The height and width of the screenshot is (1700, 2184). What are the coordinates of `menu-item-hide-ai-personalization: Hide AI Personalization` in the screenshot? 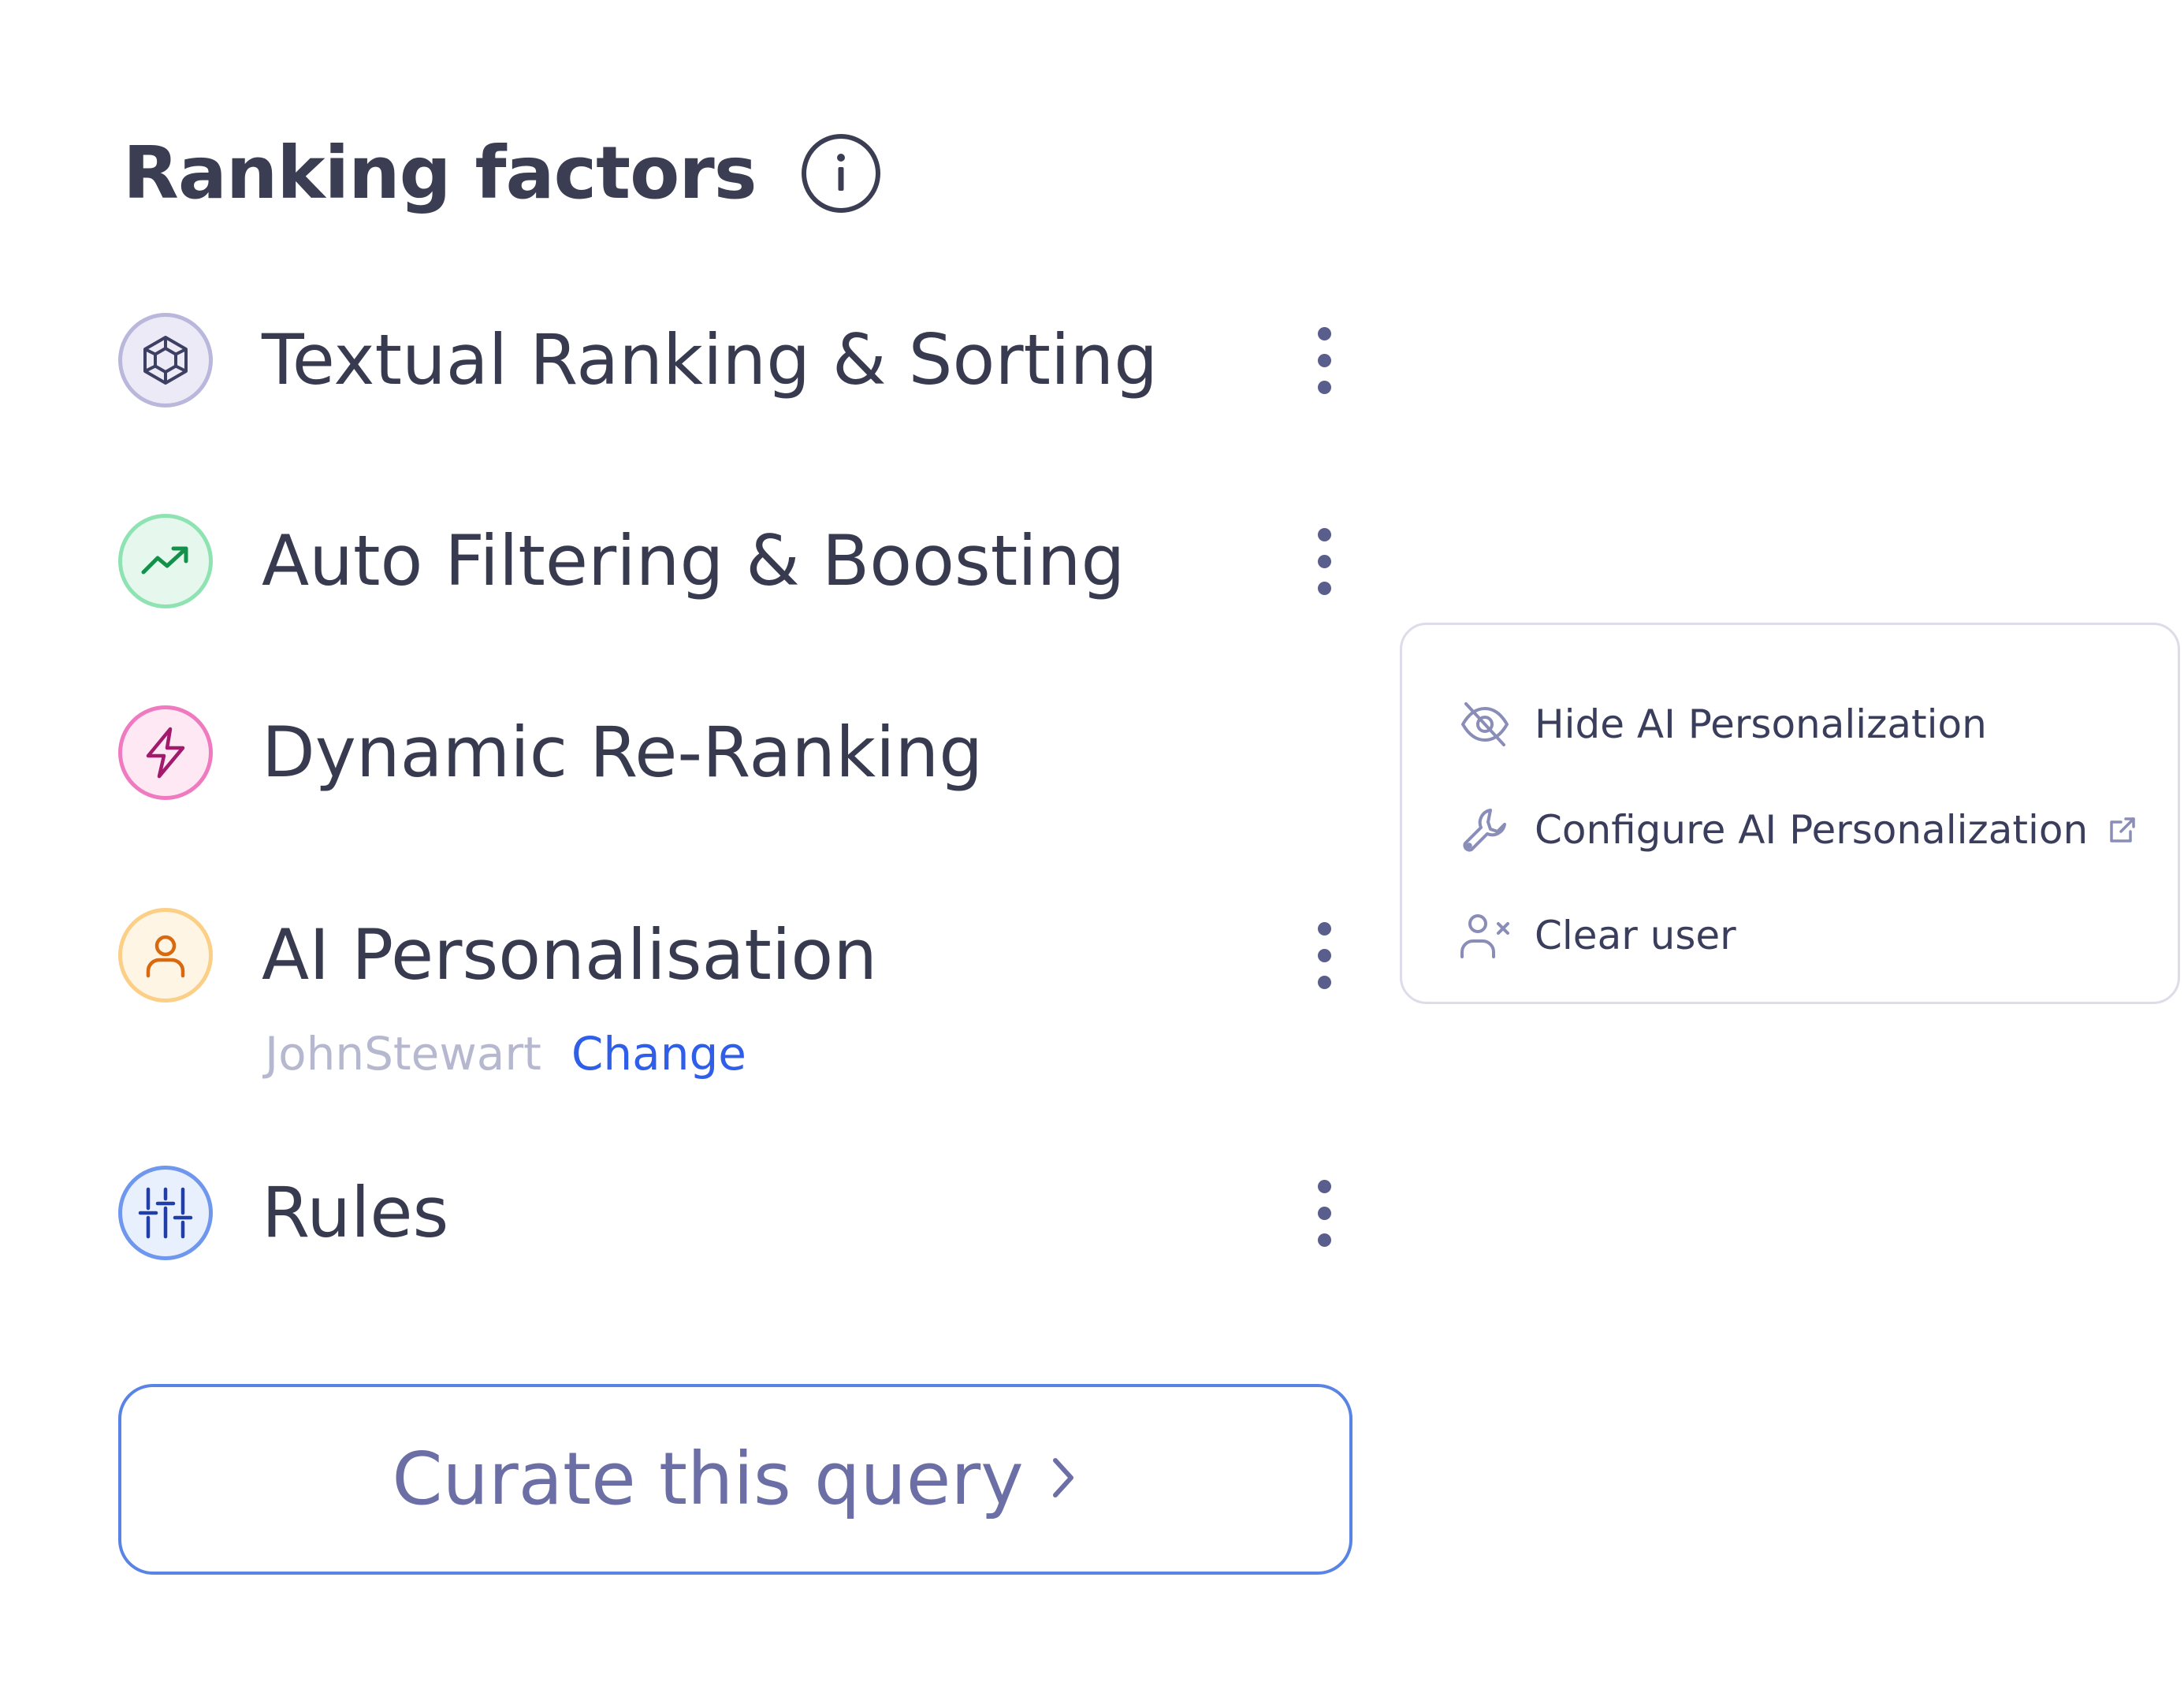 It's located at (1722, 724).